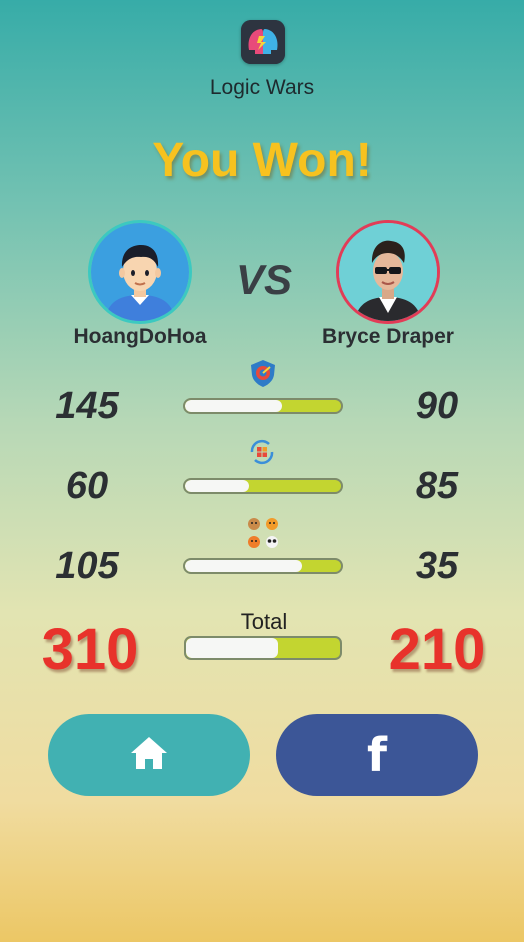  I want to click on player-right-name: Bryce Draper, so click(388, 336).